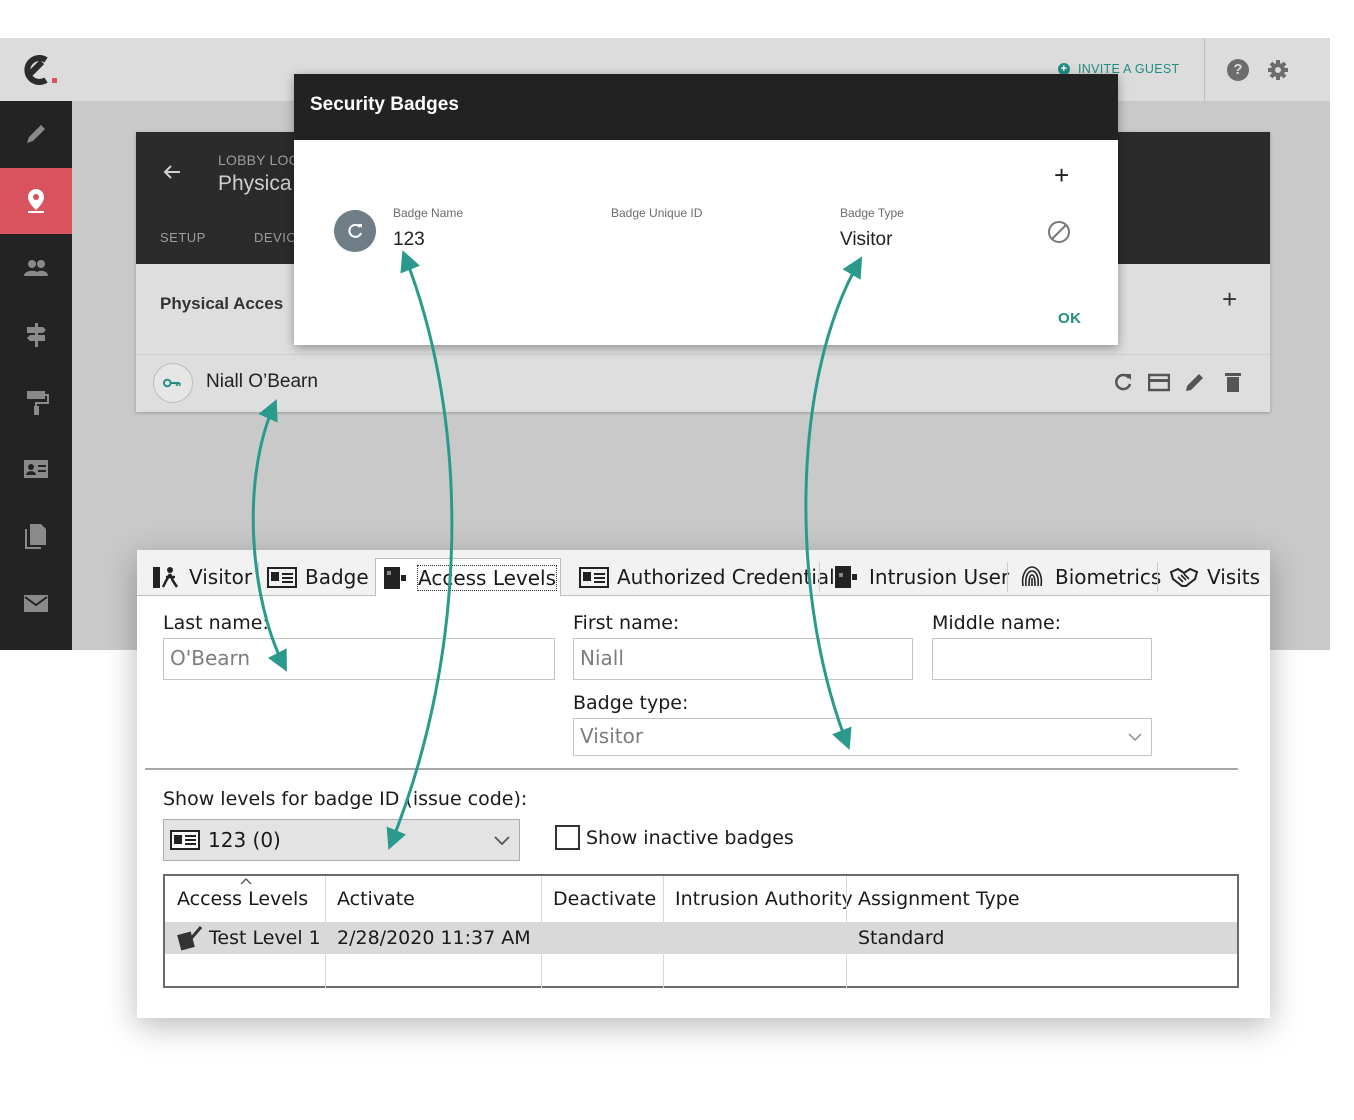  I want to click on access-reader-icon, so click(395, 577).